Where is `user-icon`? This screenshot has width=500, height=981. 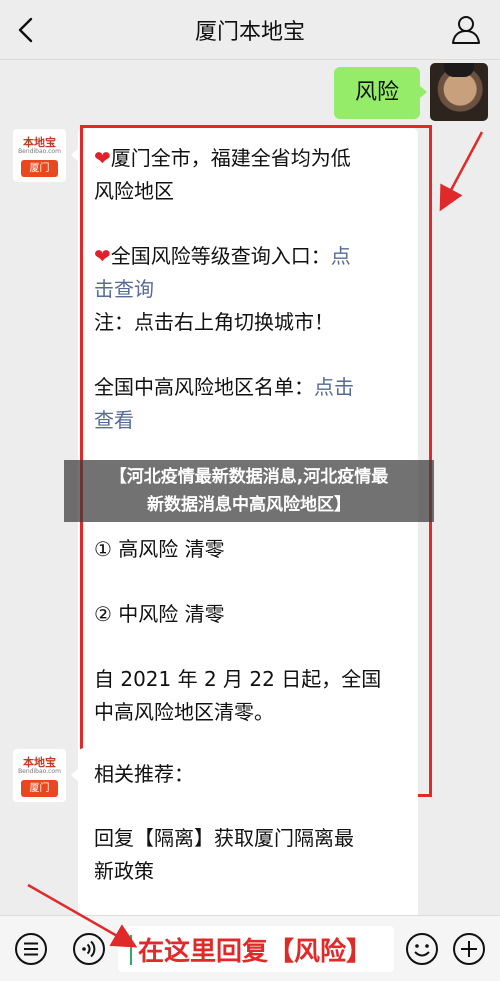
user-icon is located at coordinates (466, 30).